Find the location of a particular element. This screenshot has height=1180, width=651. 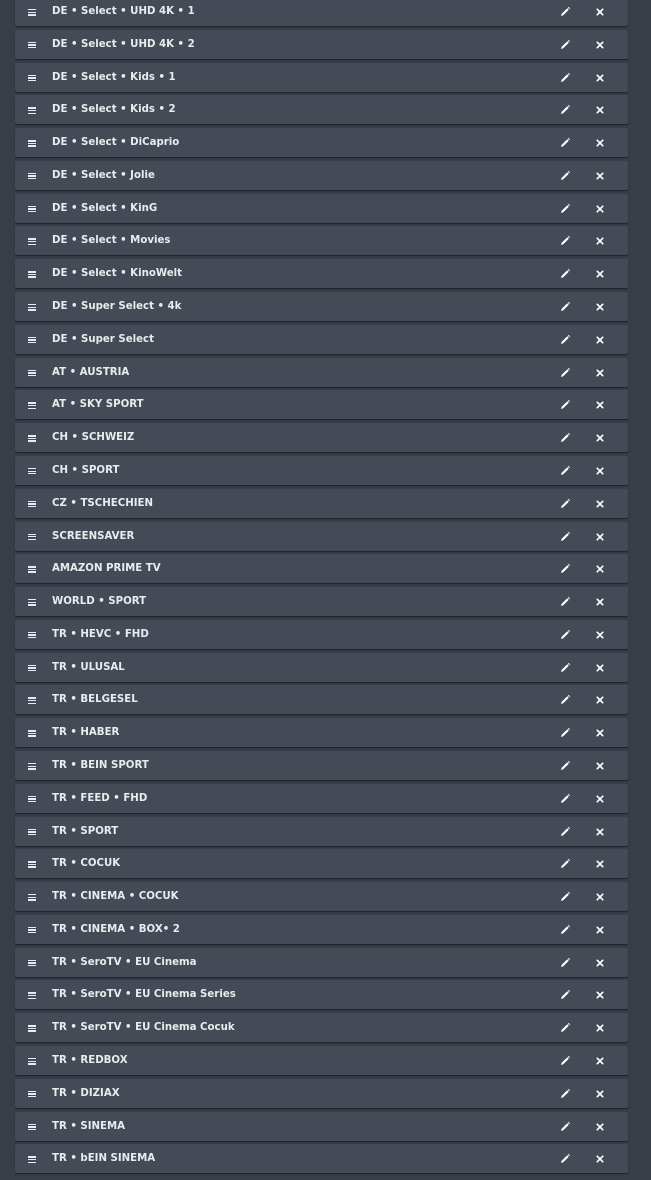

list-item: TR • SeroTV • EU Cinema is located at coordinates (321, 962).